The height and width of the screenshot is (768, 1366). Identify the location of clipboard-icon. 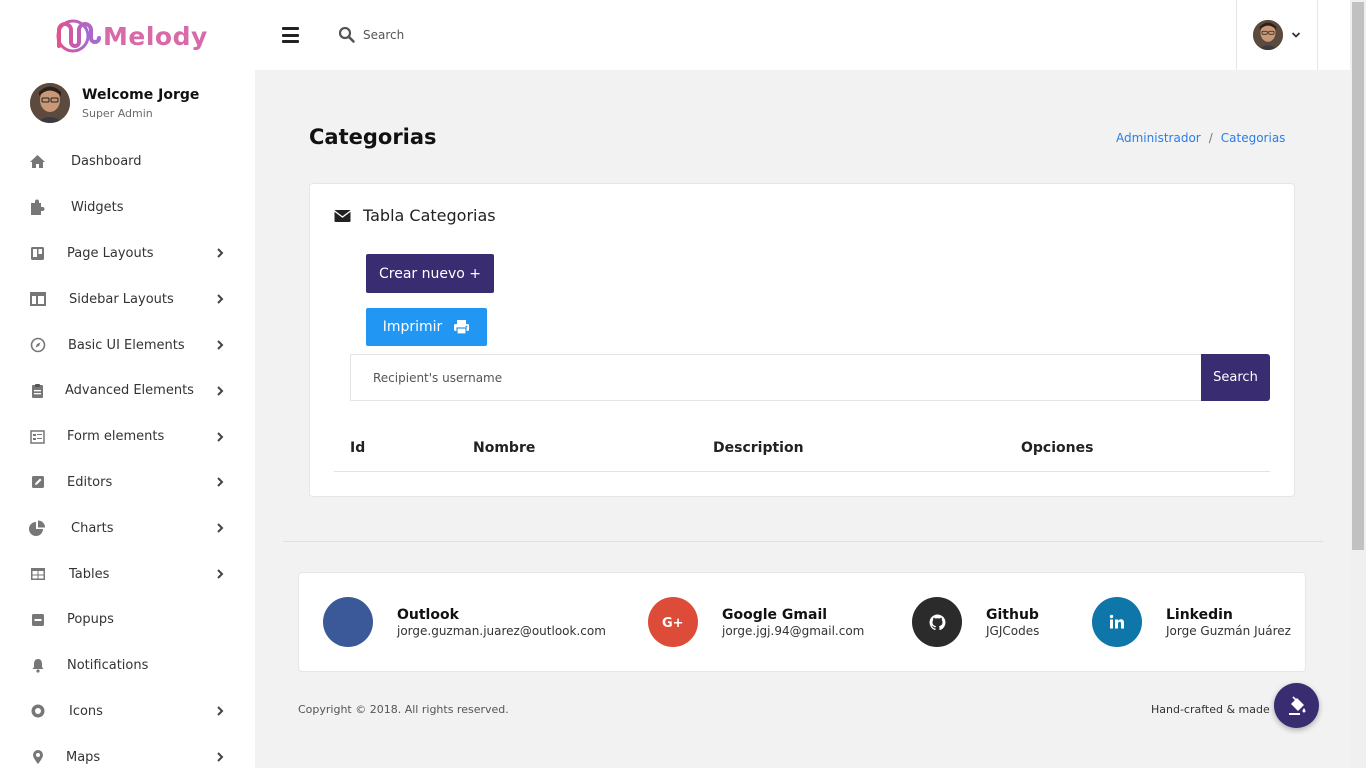
(37, 390).